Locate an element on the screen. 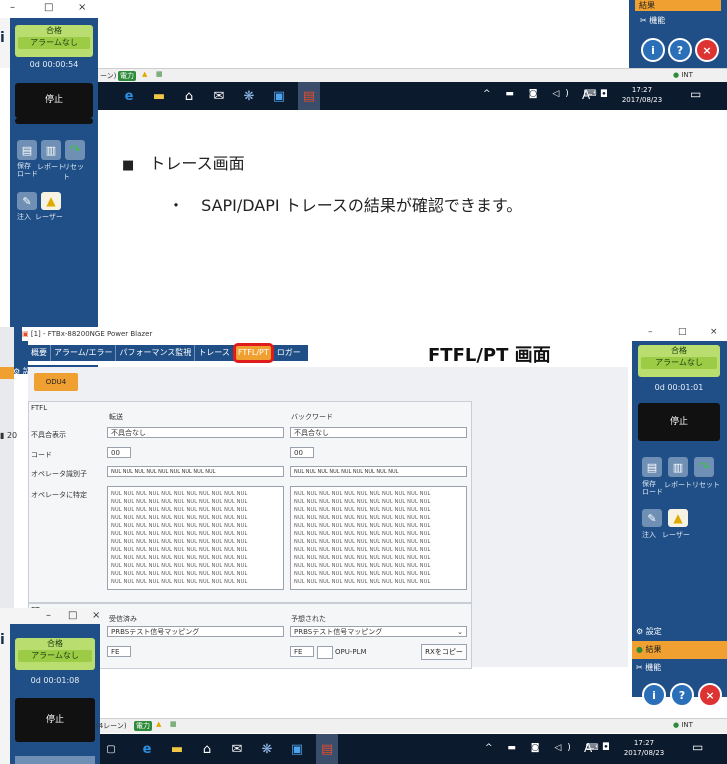 The image size is (727, 764). results-menu: ● 結果 is located at coordinates (679, 650).